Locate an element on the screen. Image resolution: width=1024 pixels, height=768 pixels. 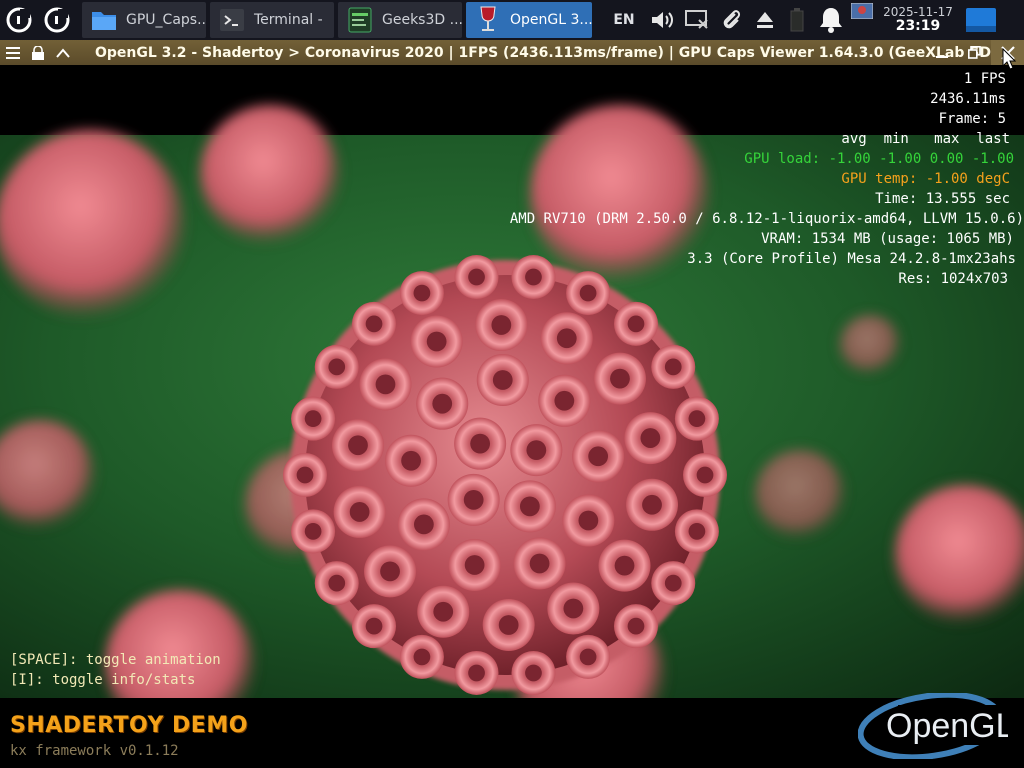
clock: 2025-11-17 23:19 is located at coordinates (918, 19).